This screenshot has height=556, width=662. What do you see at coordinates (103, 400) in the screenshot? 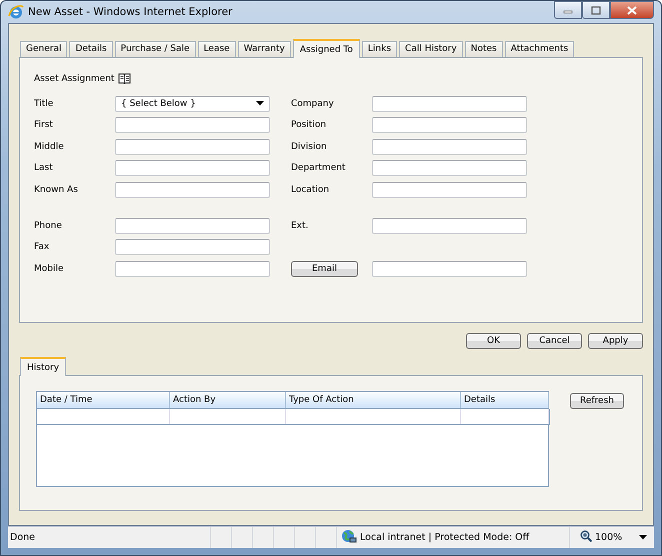
I see `column-header: Date / Time` at bounding box center [103, 400].